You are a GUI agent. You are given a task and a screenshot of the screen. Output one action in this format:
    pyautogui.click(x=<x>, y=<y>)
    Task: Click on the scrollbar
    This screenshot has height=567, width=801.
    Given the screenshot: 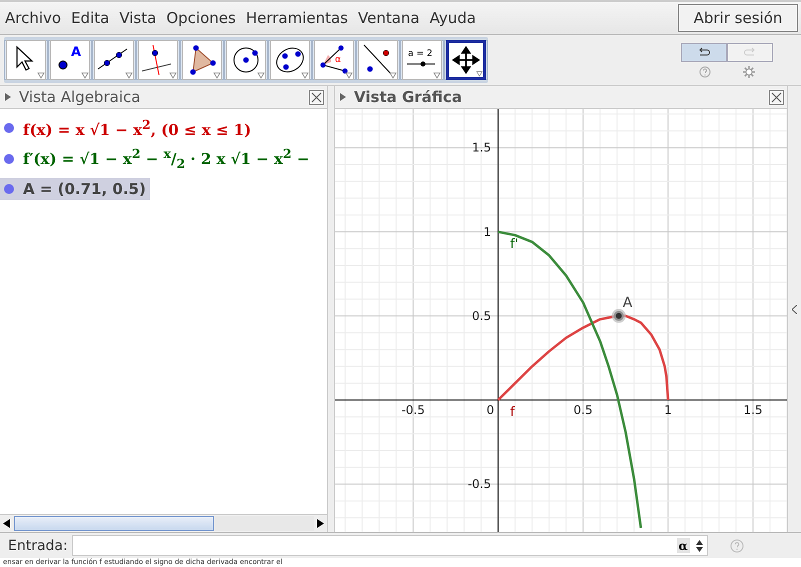 What is the action you would take?
    pyautogui.click(x=164, y=523)
    